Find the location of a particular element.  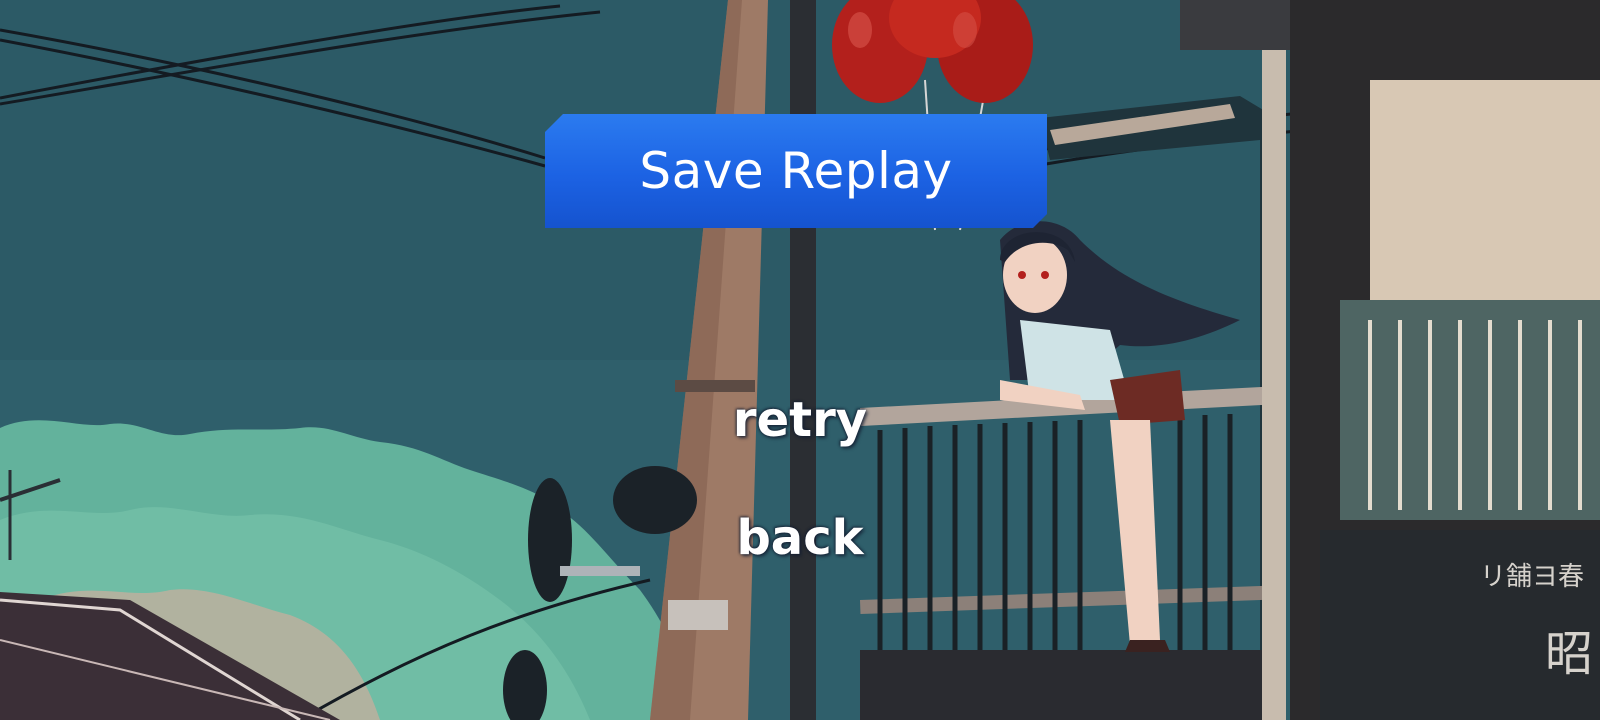

retry-button: retry is located at coordinates (800, 420).